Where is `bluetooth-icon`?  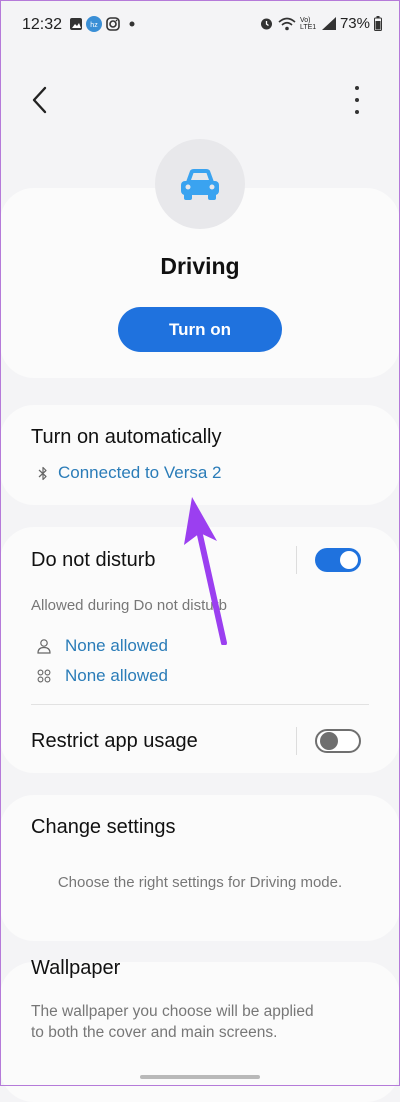 bluetooth-icon is located at coordinates (42, 473).